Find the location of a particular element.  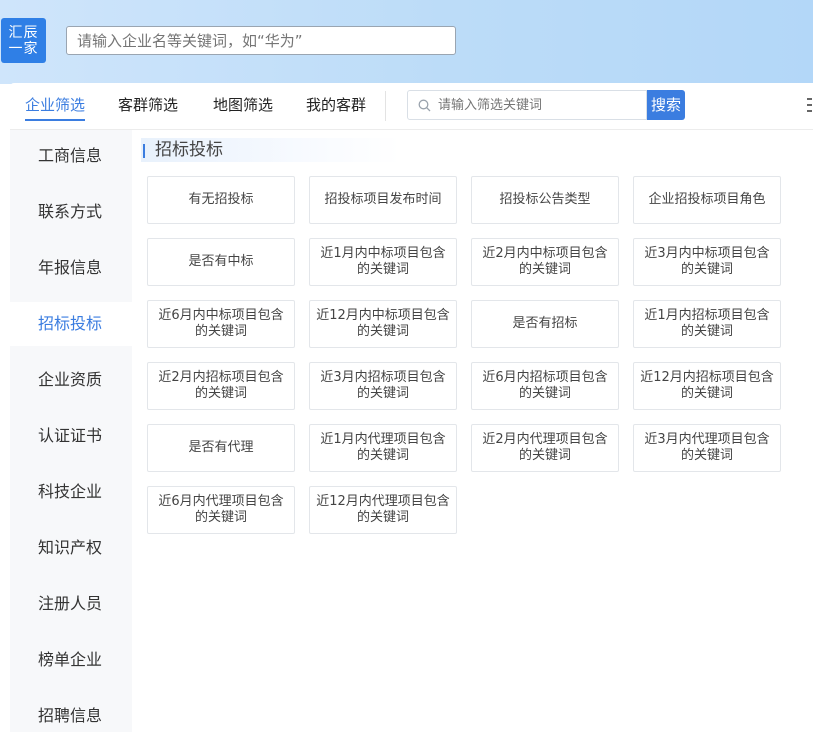

filter-option: 招投标项目发布时间 is located at coordinates (383, 200).